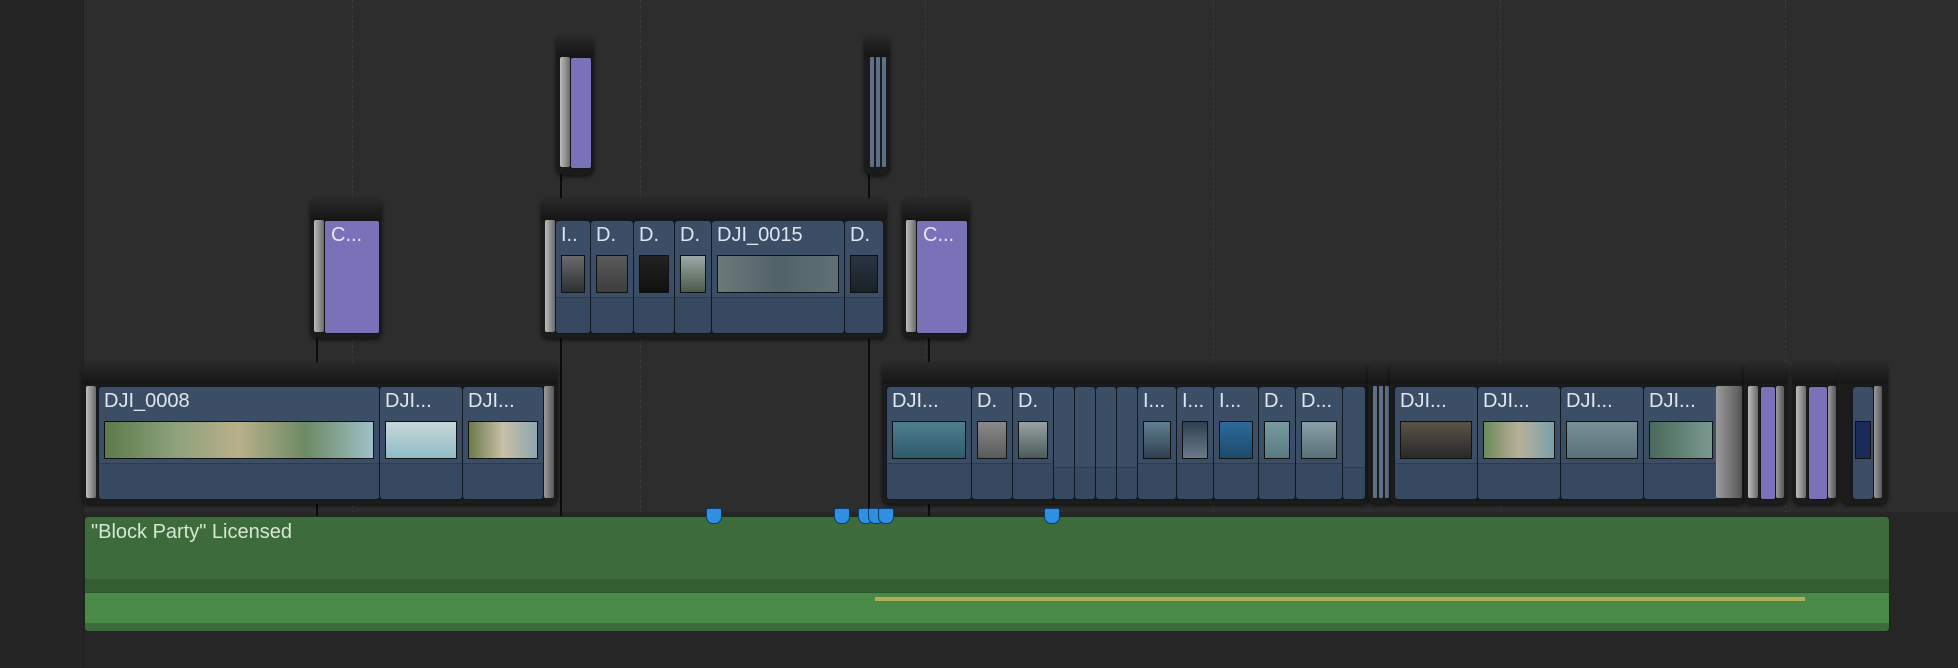 Image resolution: width=1958 pixels, height=668 pixels. I want to click on video-clip: I.., so click(573, 277).